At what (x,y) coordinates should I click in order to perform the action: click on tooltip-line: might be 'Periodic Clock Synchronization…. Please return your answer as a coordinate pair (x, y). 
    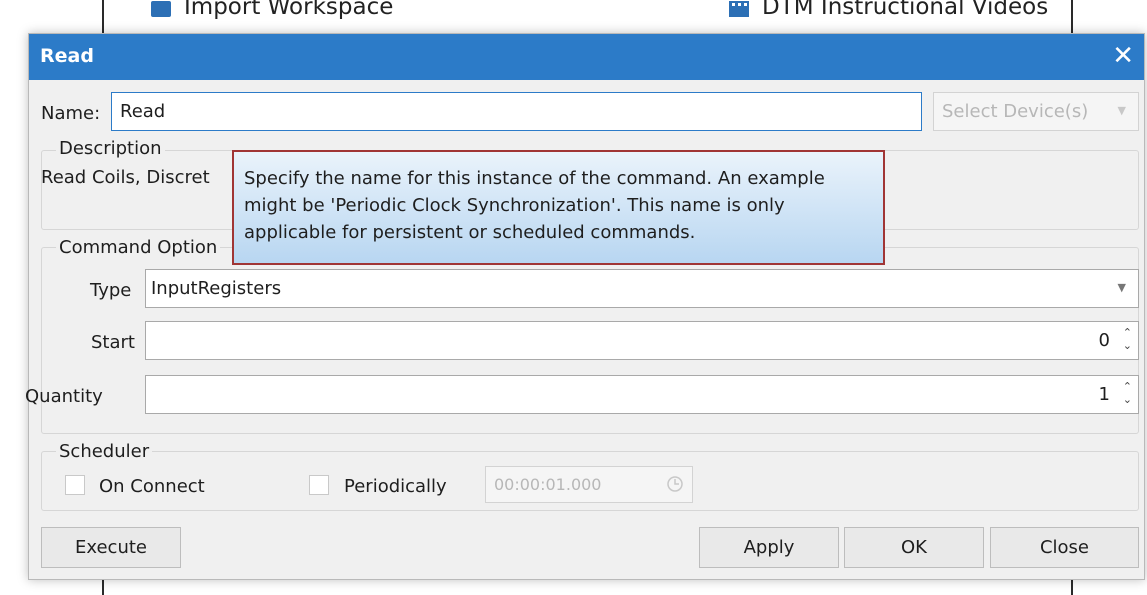
    Looking at the image, I should click on (514, 205).